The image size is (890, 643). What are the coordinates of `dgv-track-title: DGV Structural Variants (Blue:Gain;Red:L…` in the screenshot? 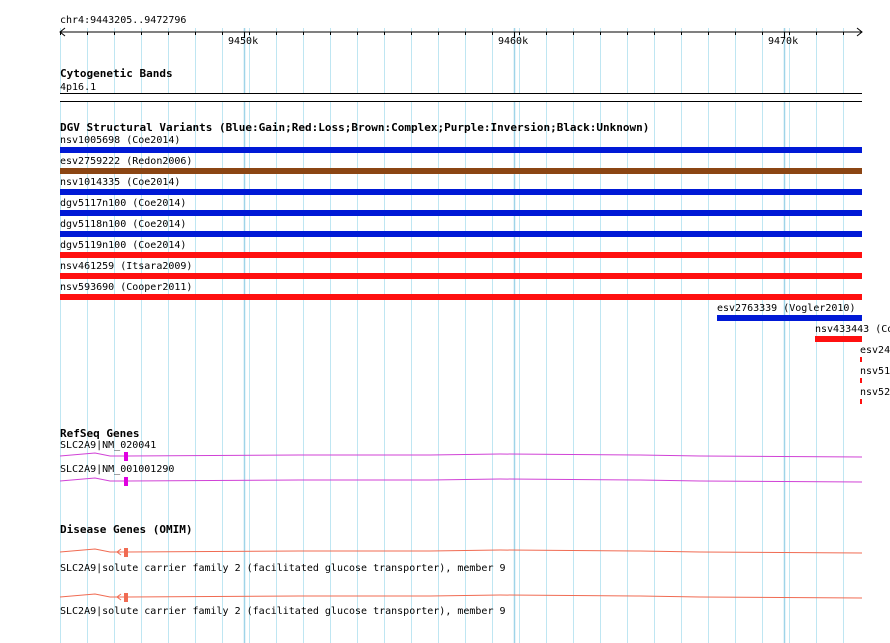 It's located at (355, 127).